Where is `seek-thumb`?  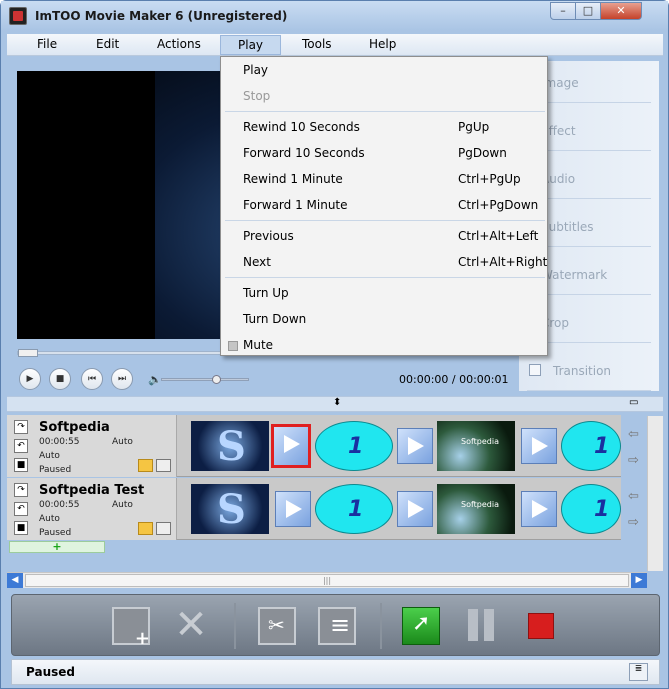 seek-thumb is located at coordinates (28, 353).